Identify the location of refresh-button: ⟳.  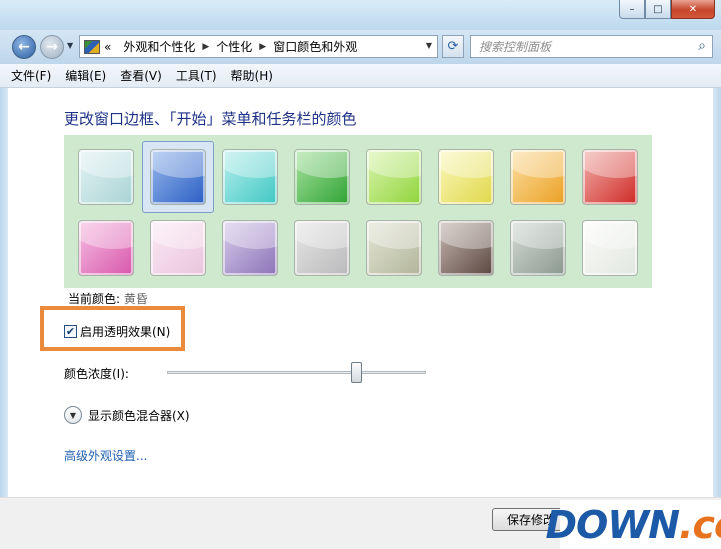
(453, 46).